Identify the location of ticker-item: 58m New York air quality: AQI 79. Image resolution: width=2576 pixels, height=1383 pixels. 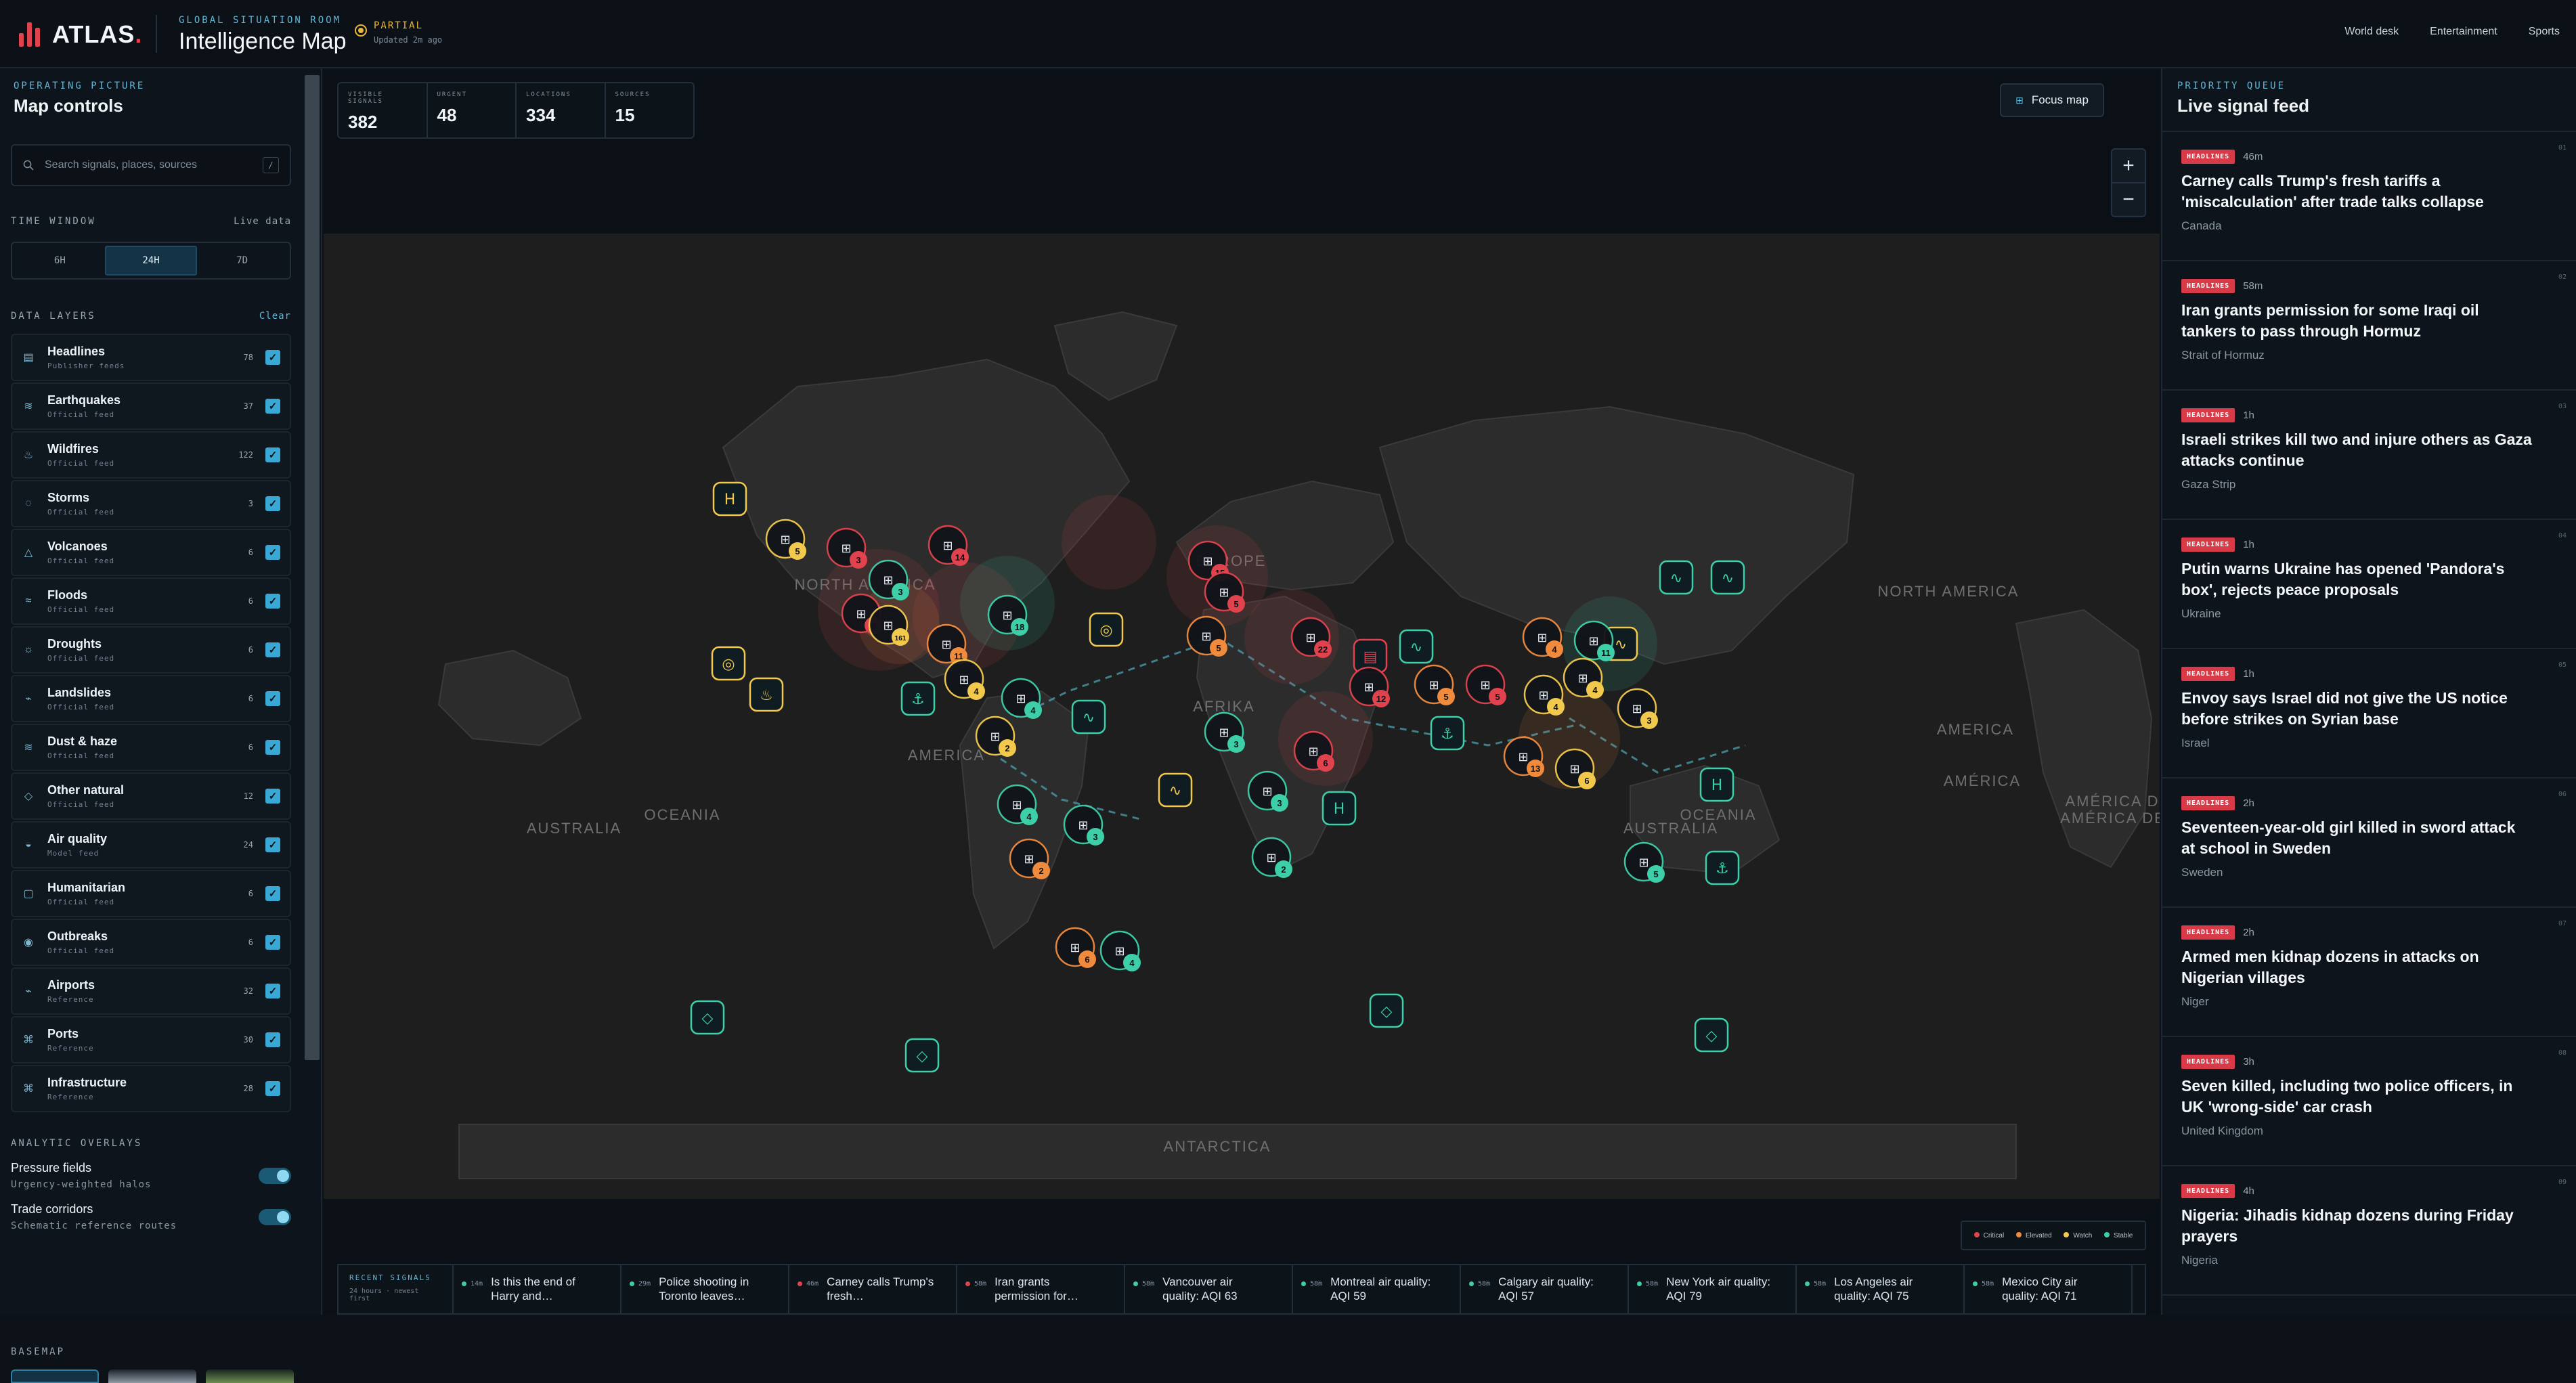
(1713, 1289).